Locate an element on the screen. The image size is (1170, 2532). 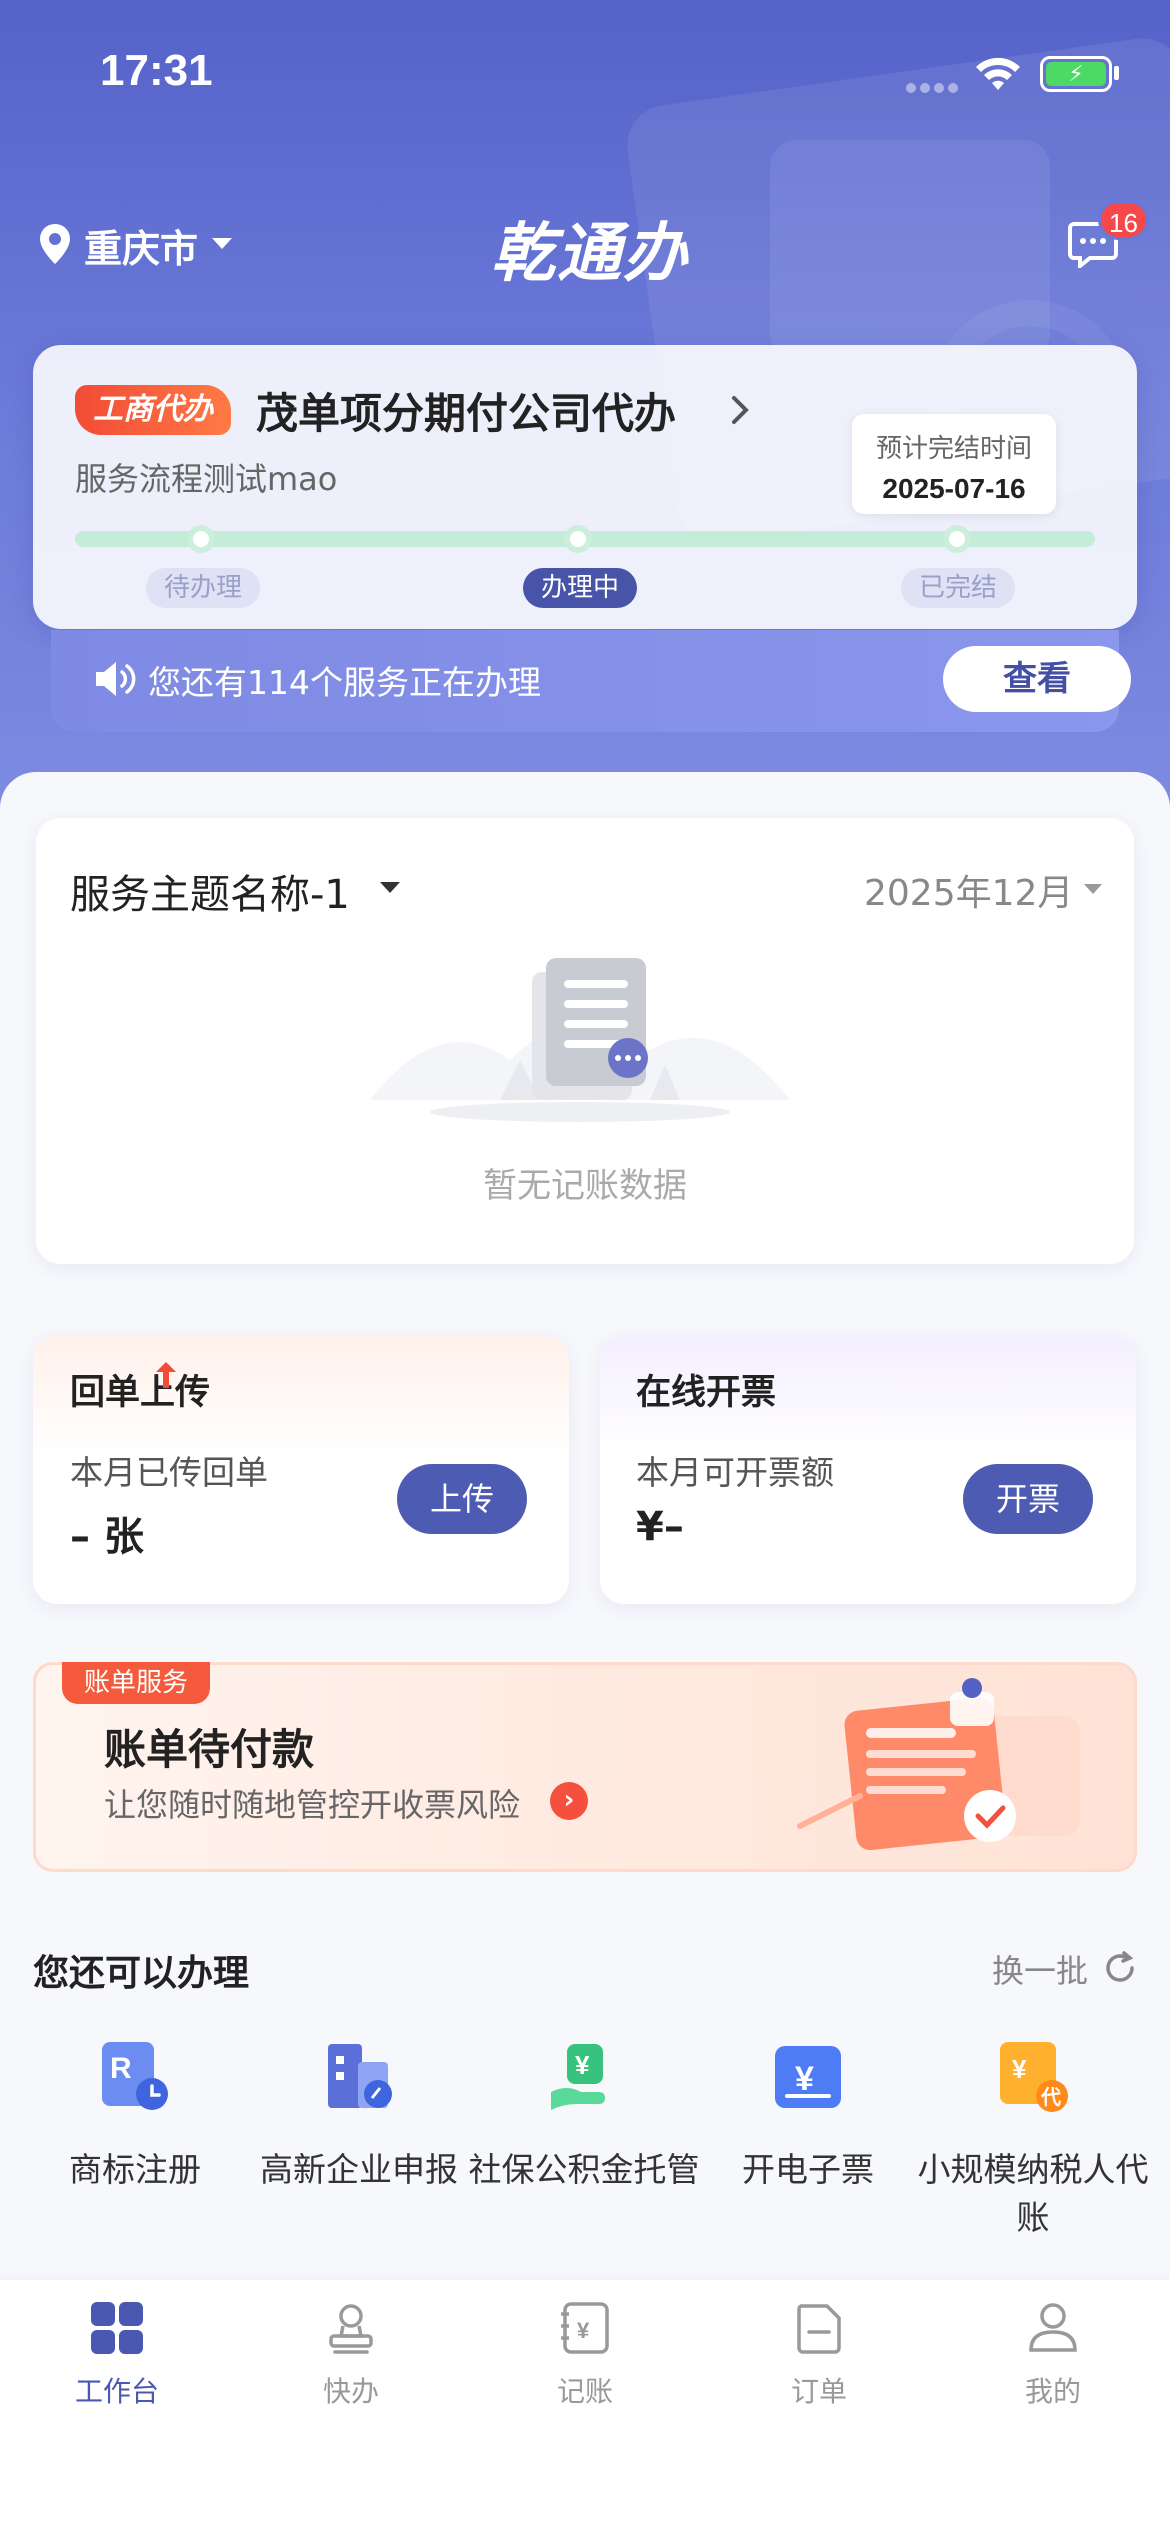
service-item-trademark: R 商标注册 is located at coordinates (135, 2117).